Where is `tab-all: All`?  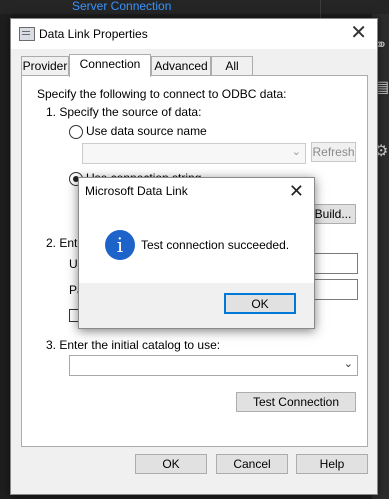
tab-all: All is located at coordinates (232, 65).